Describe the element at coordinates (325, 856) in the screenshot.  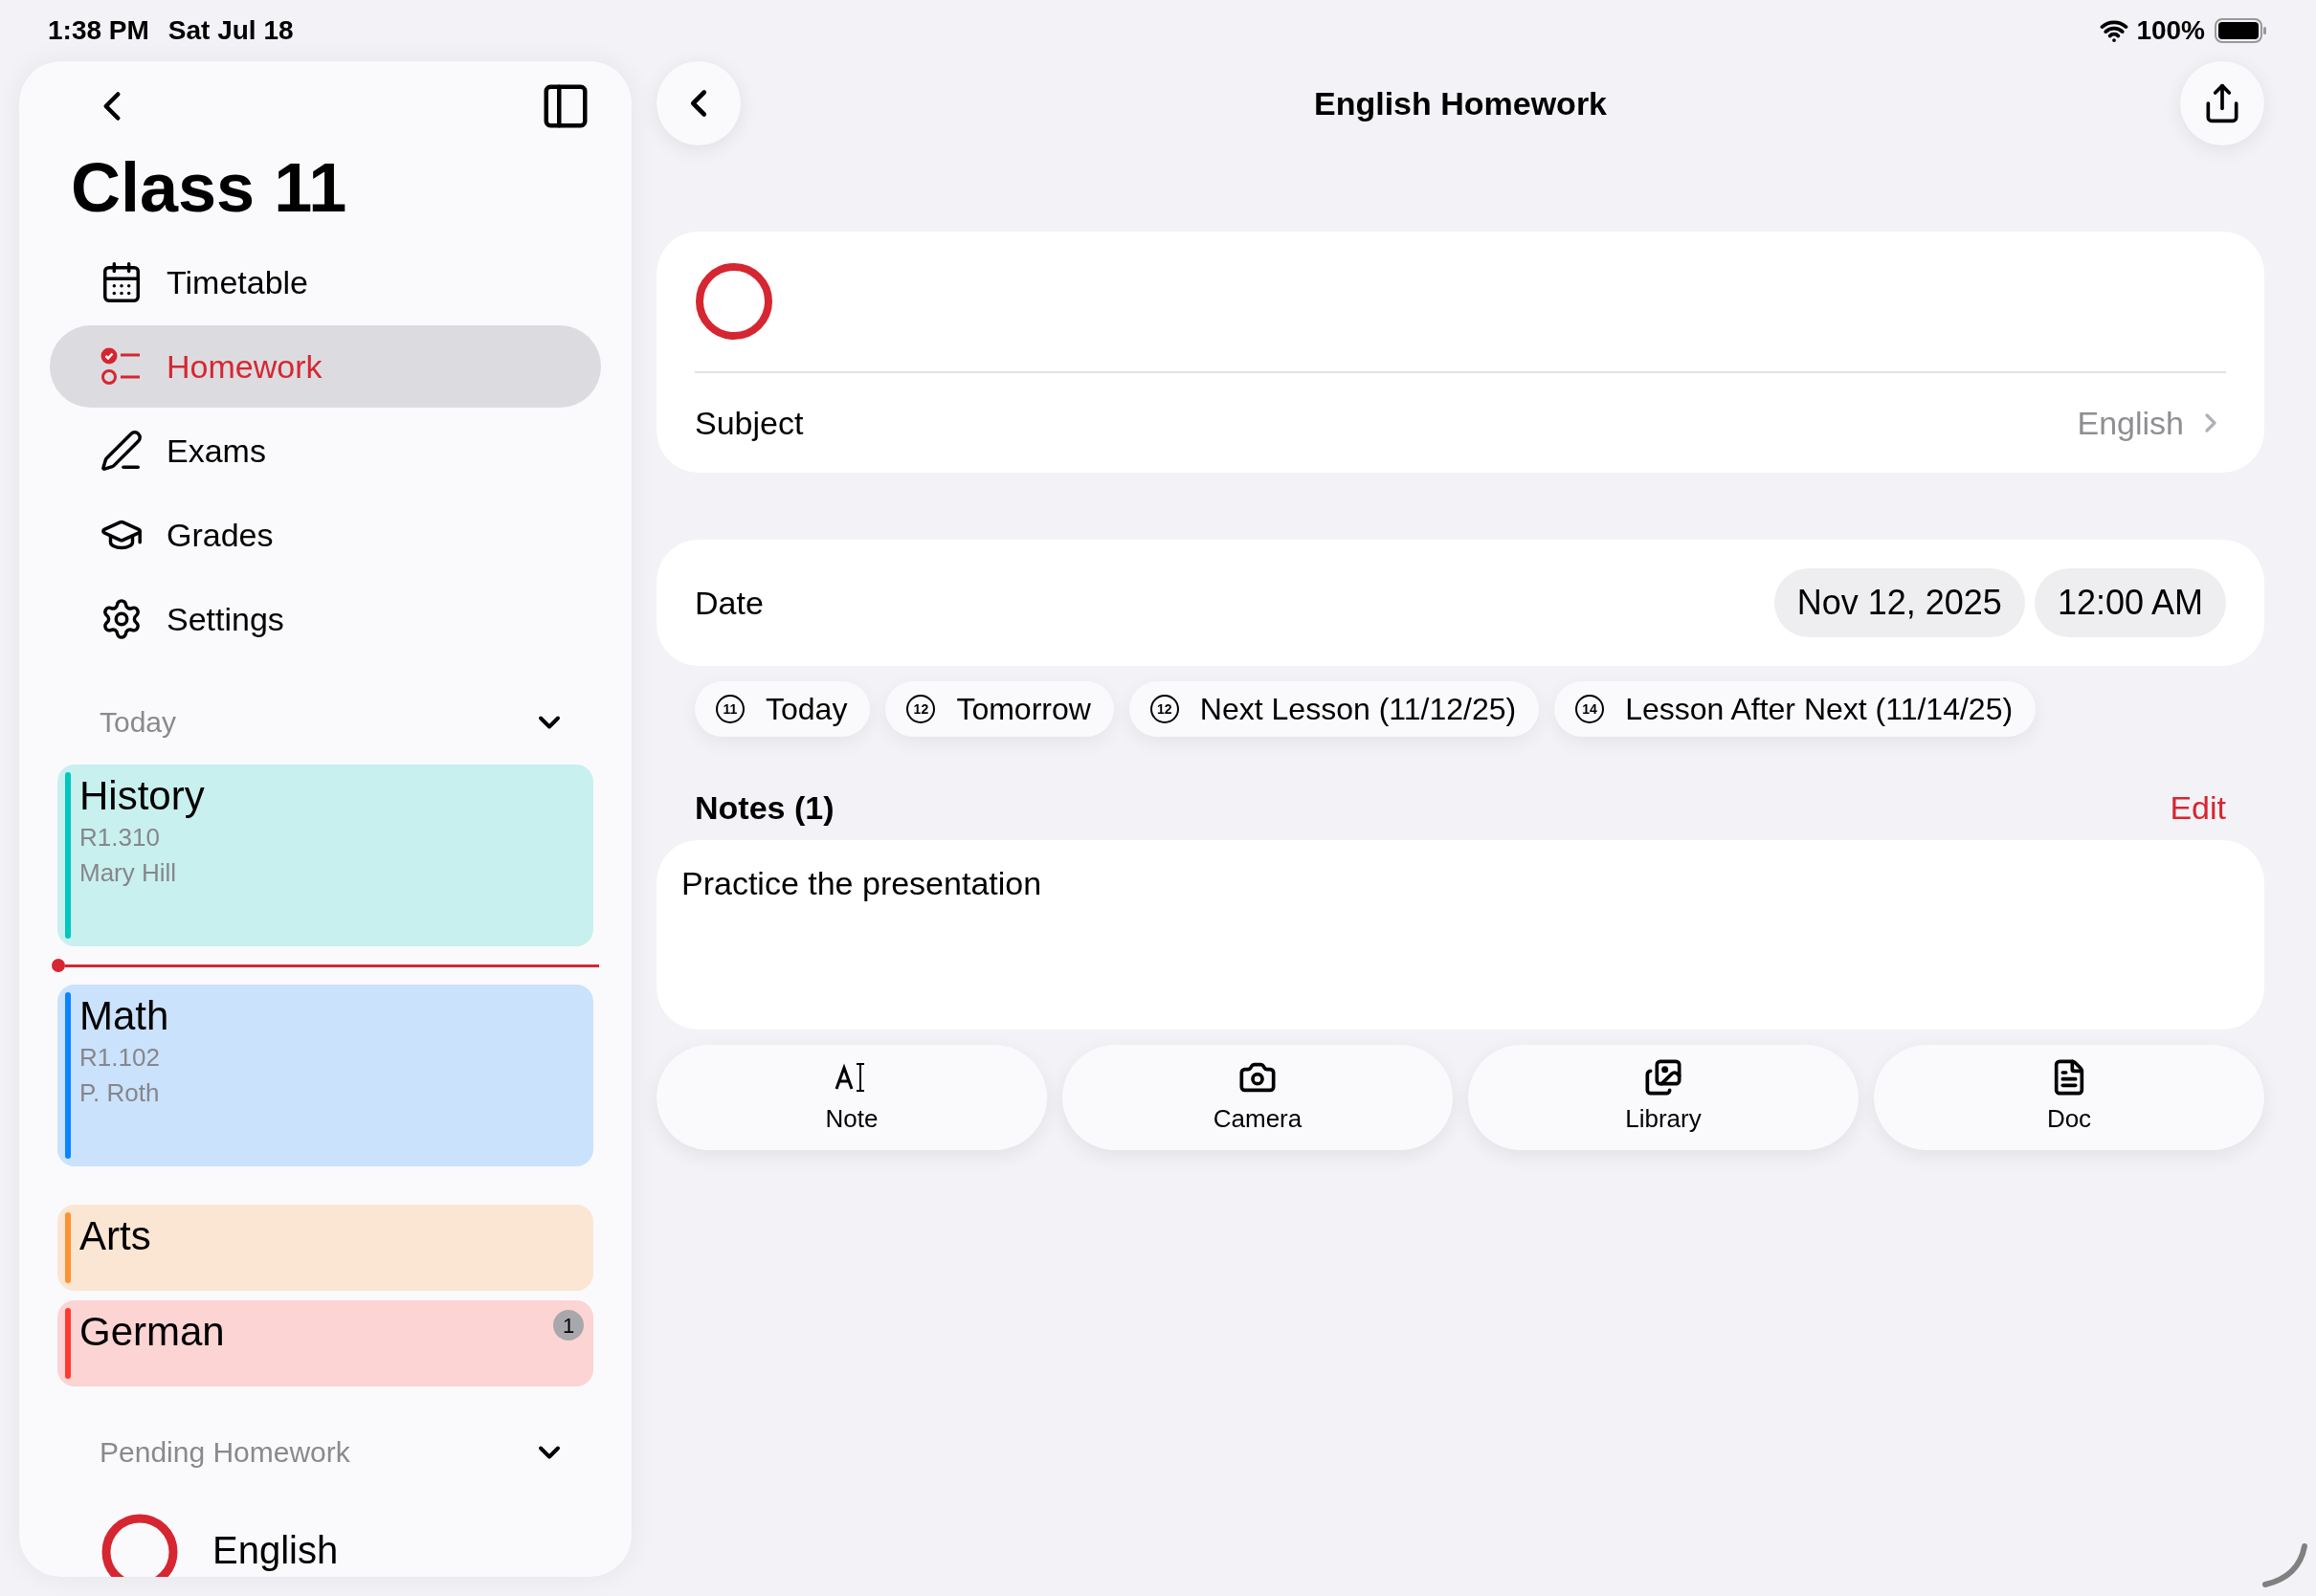
I see `lesson-card: History R1.310 Mary Hill` at that location.